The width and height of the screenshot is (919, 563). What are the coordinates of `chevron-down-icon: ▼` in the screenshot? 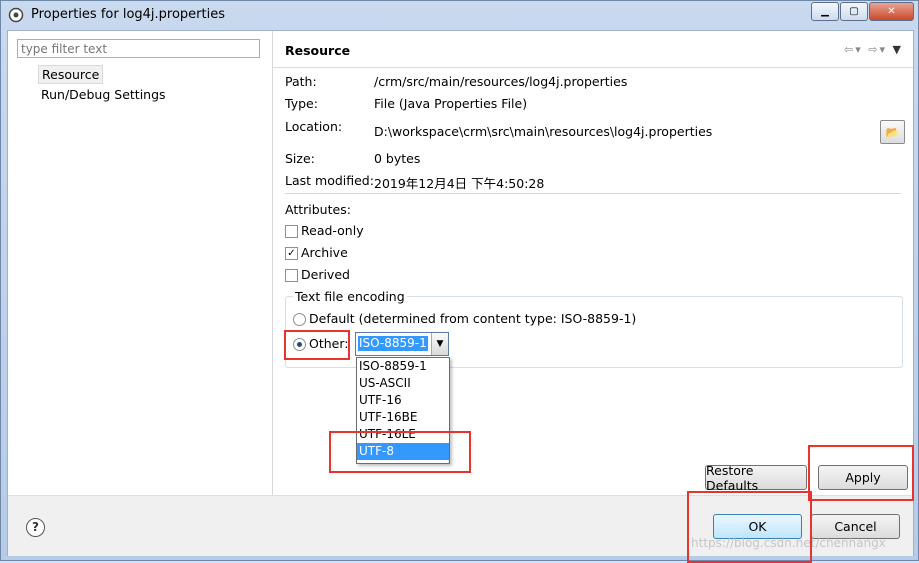 It's located at (439, 344).